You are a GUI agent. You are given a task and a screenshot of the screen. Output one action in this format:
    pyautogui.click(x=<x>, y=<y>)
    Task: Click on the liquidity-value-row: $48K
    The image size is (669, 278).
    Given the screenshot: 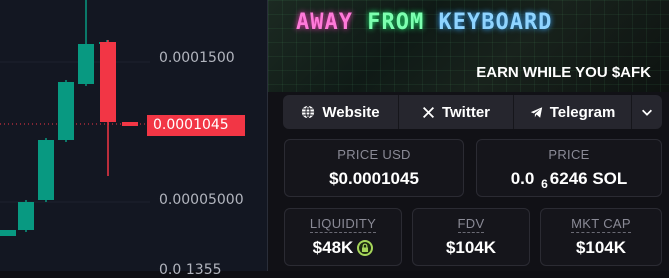 What is the action you would take?
    pyautogui.click(x=343, y=248)
    